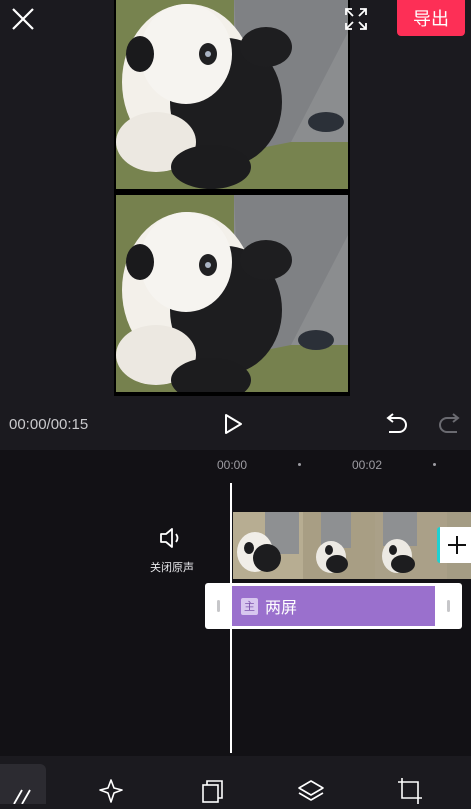  I want to click on fullscreen-button, so click(356, 19).